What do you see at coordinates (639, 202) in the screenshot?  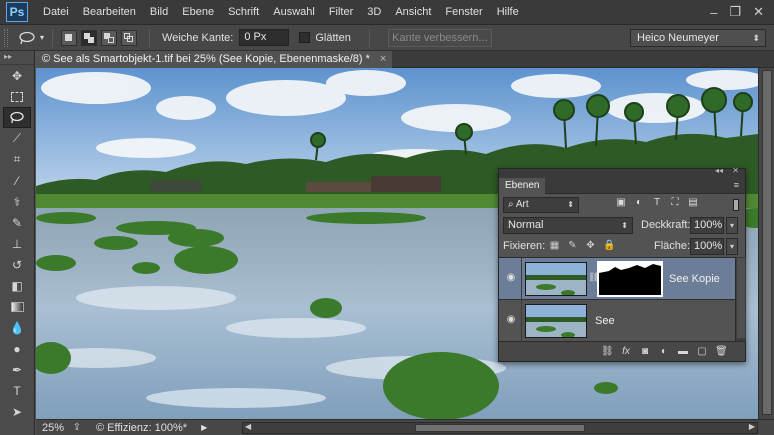 I see `adjustment-filter-icon: ◐` at bounding box center [639, 202].